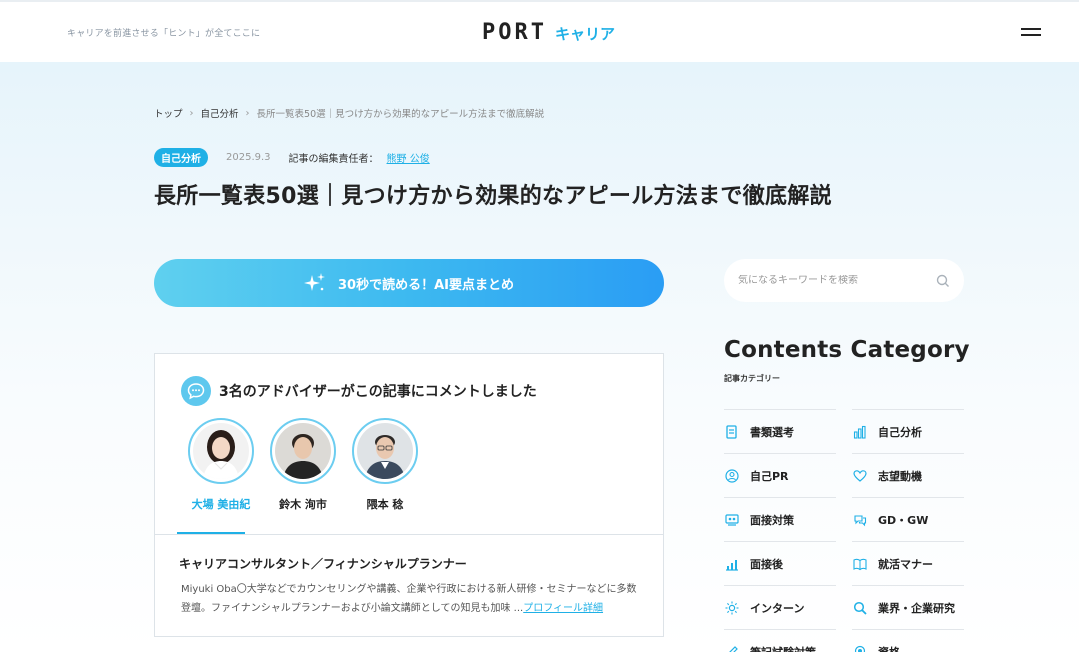  What do you see at coordinates (847, 350) in the screenshot?
I see `contents-category-title: Contents Category` at bounding box center [847, 350].